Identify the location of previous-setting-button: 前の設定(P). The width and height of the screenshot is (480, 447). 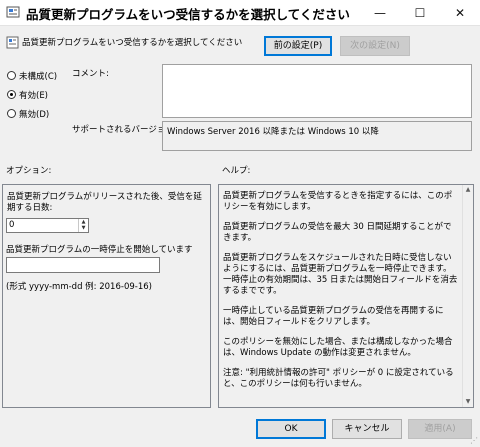
(298, 46).